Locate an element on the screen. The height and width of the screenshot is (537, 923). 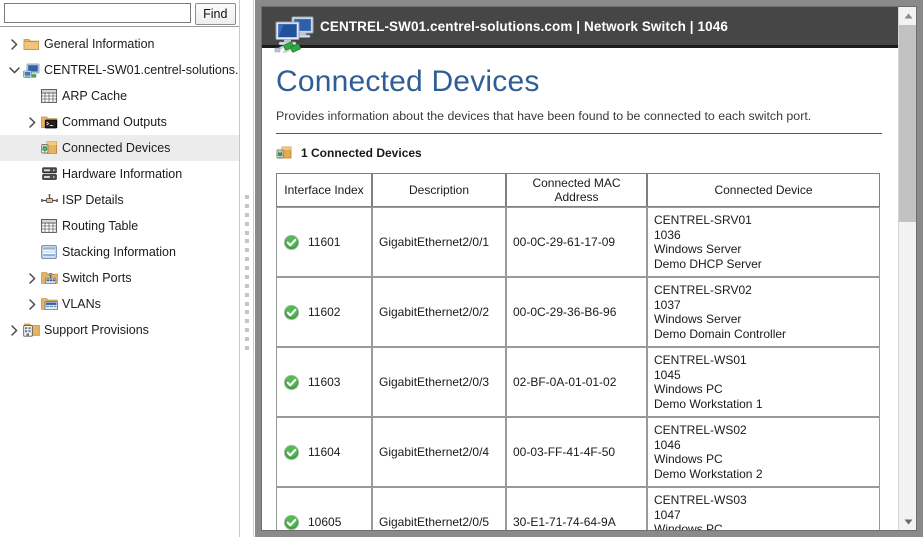
connected-devices-icon is located at coordinates (49, 148).